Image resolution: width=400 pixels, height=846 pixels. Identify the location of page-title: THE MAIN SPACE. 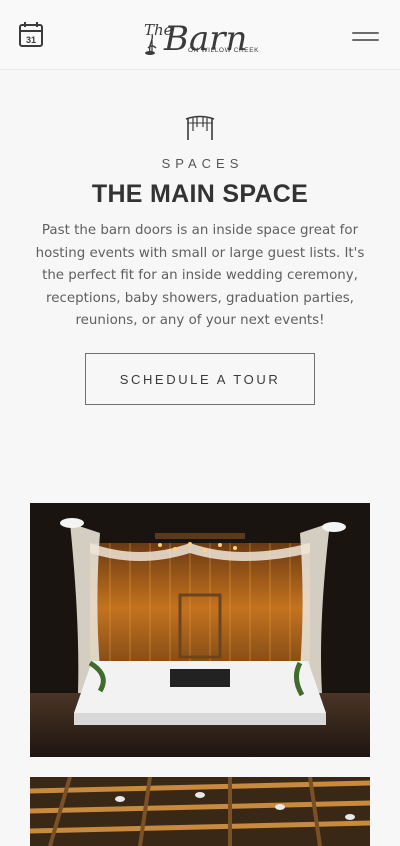
(200, 194).